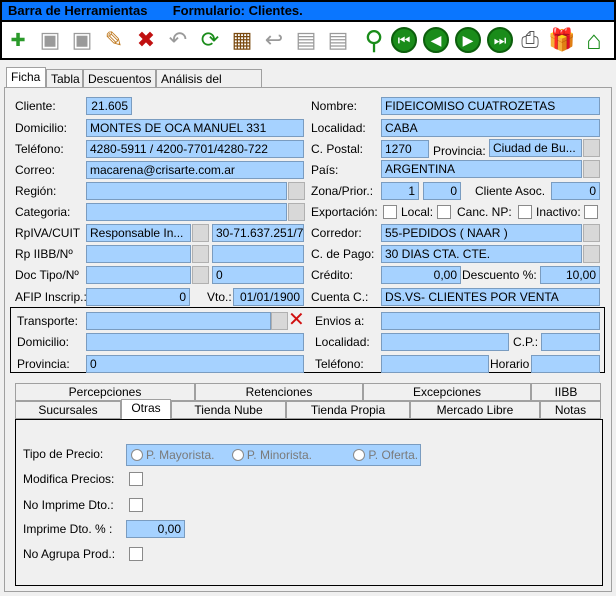 The image size is (616, 596). What do you see at coordinates (258, 275) in the screenshot?
I see `doc-nro-field: 0` at bounding box center [258, 275].